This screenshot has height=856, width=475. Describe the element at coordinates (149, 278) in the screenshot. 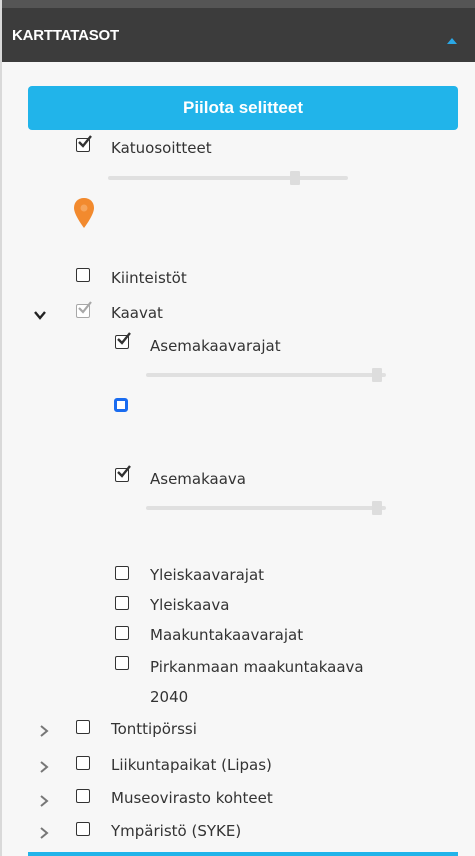

I see `kiinteistot-label: Kiinteistöt` at that location.